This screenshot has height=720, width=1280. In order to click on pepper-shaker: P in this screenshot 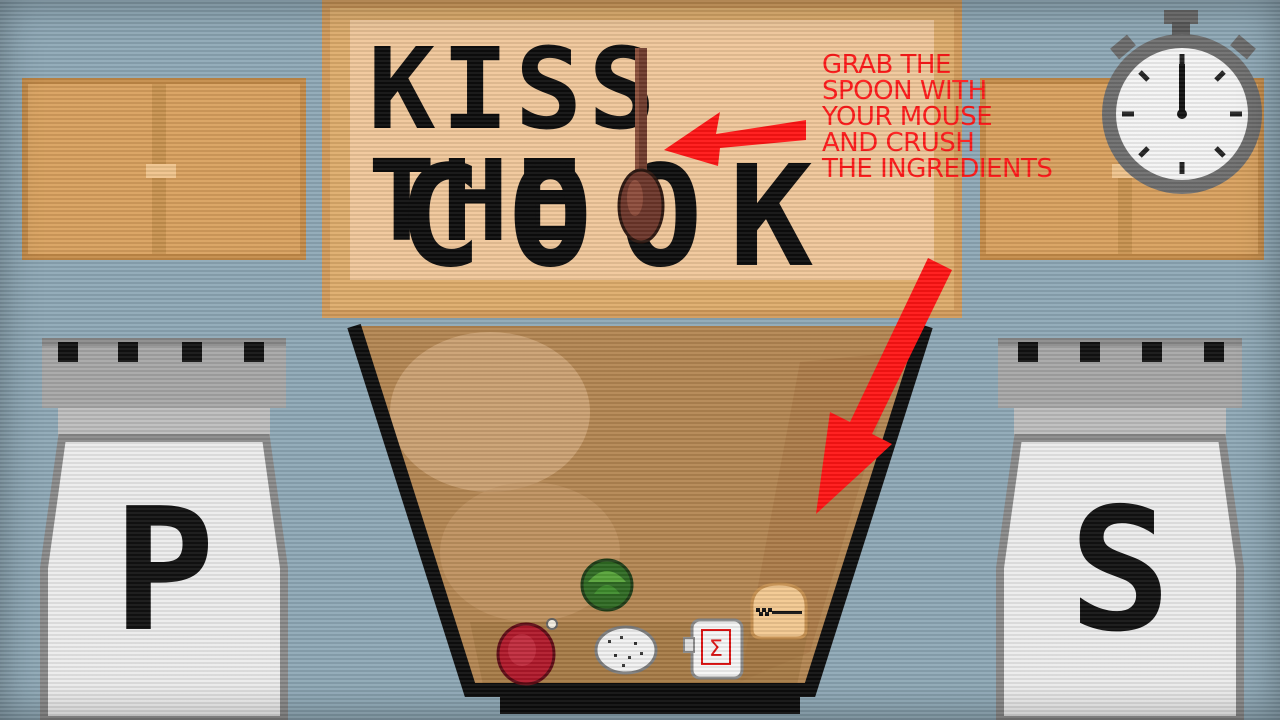, I will do `click(164, 529)`.